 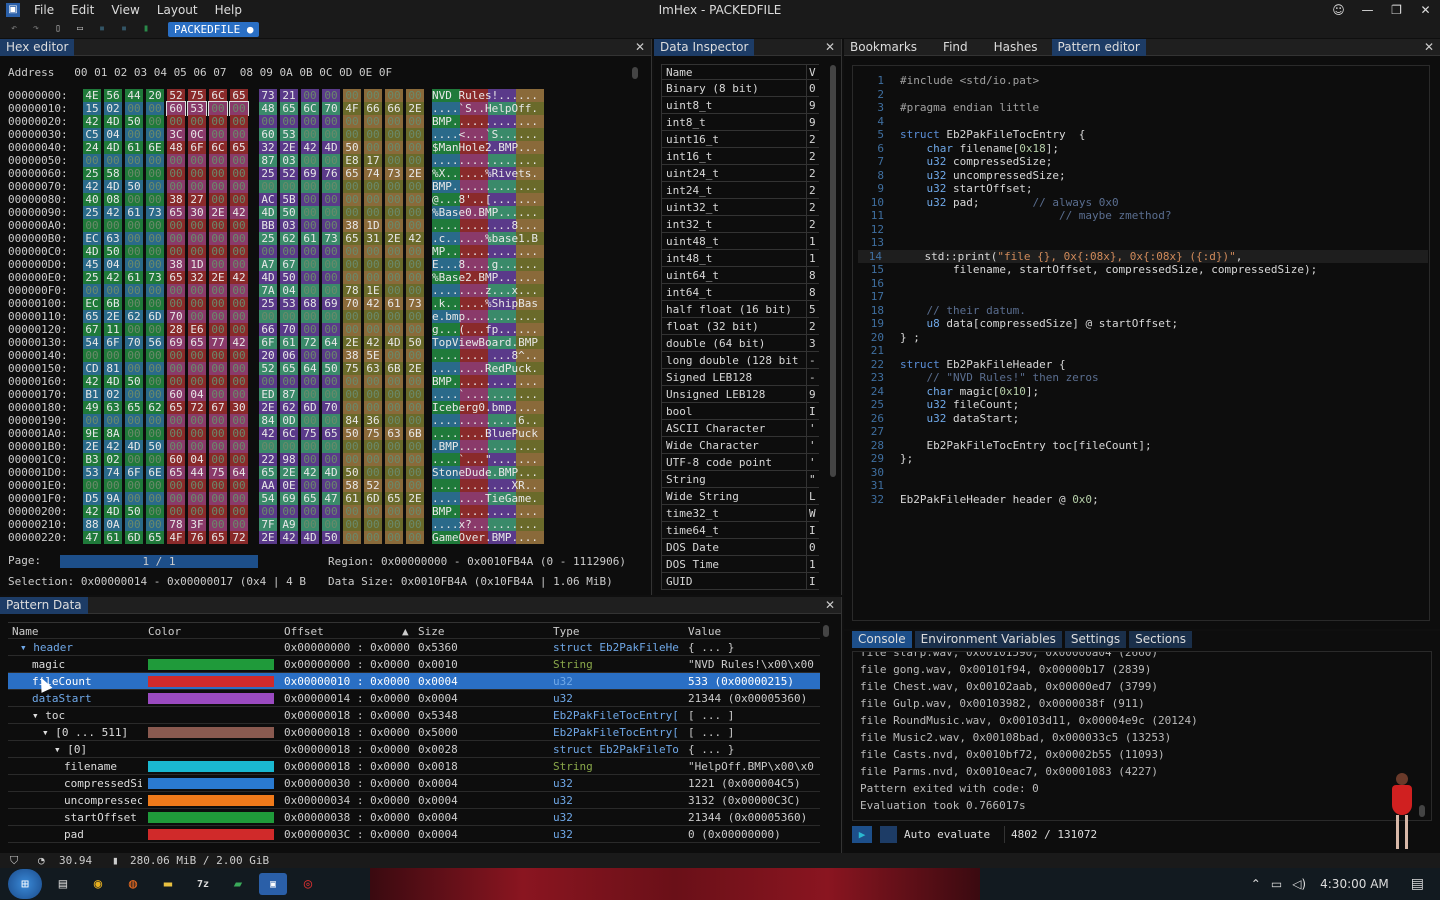 What do you see at coordinates (740, 139) in the screenshot?
I see `inspector-row: uint16_t 2` at bounding box center [740, 139].